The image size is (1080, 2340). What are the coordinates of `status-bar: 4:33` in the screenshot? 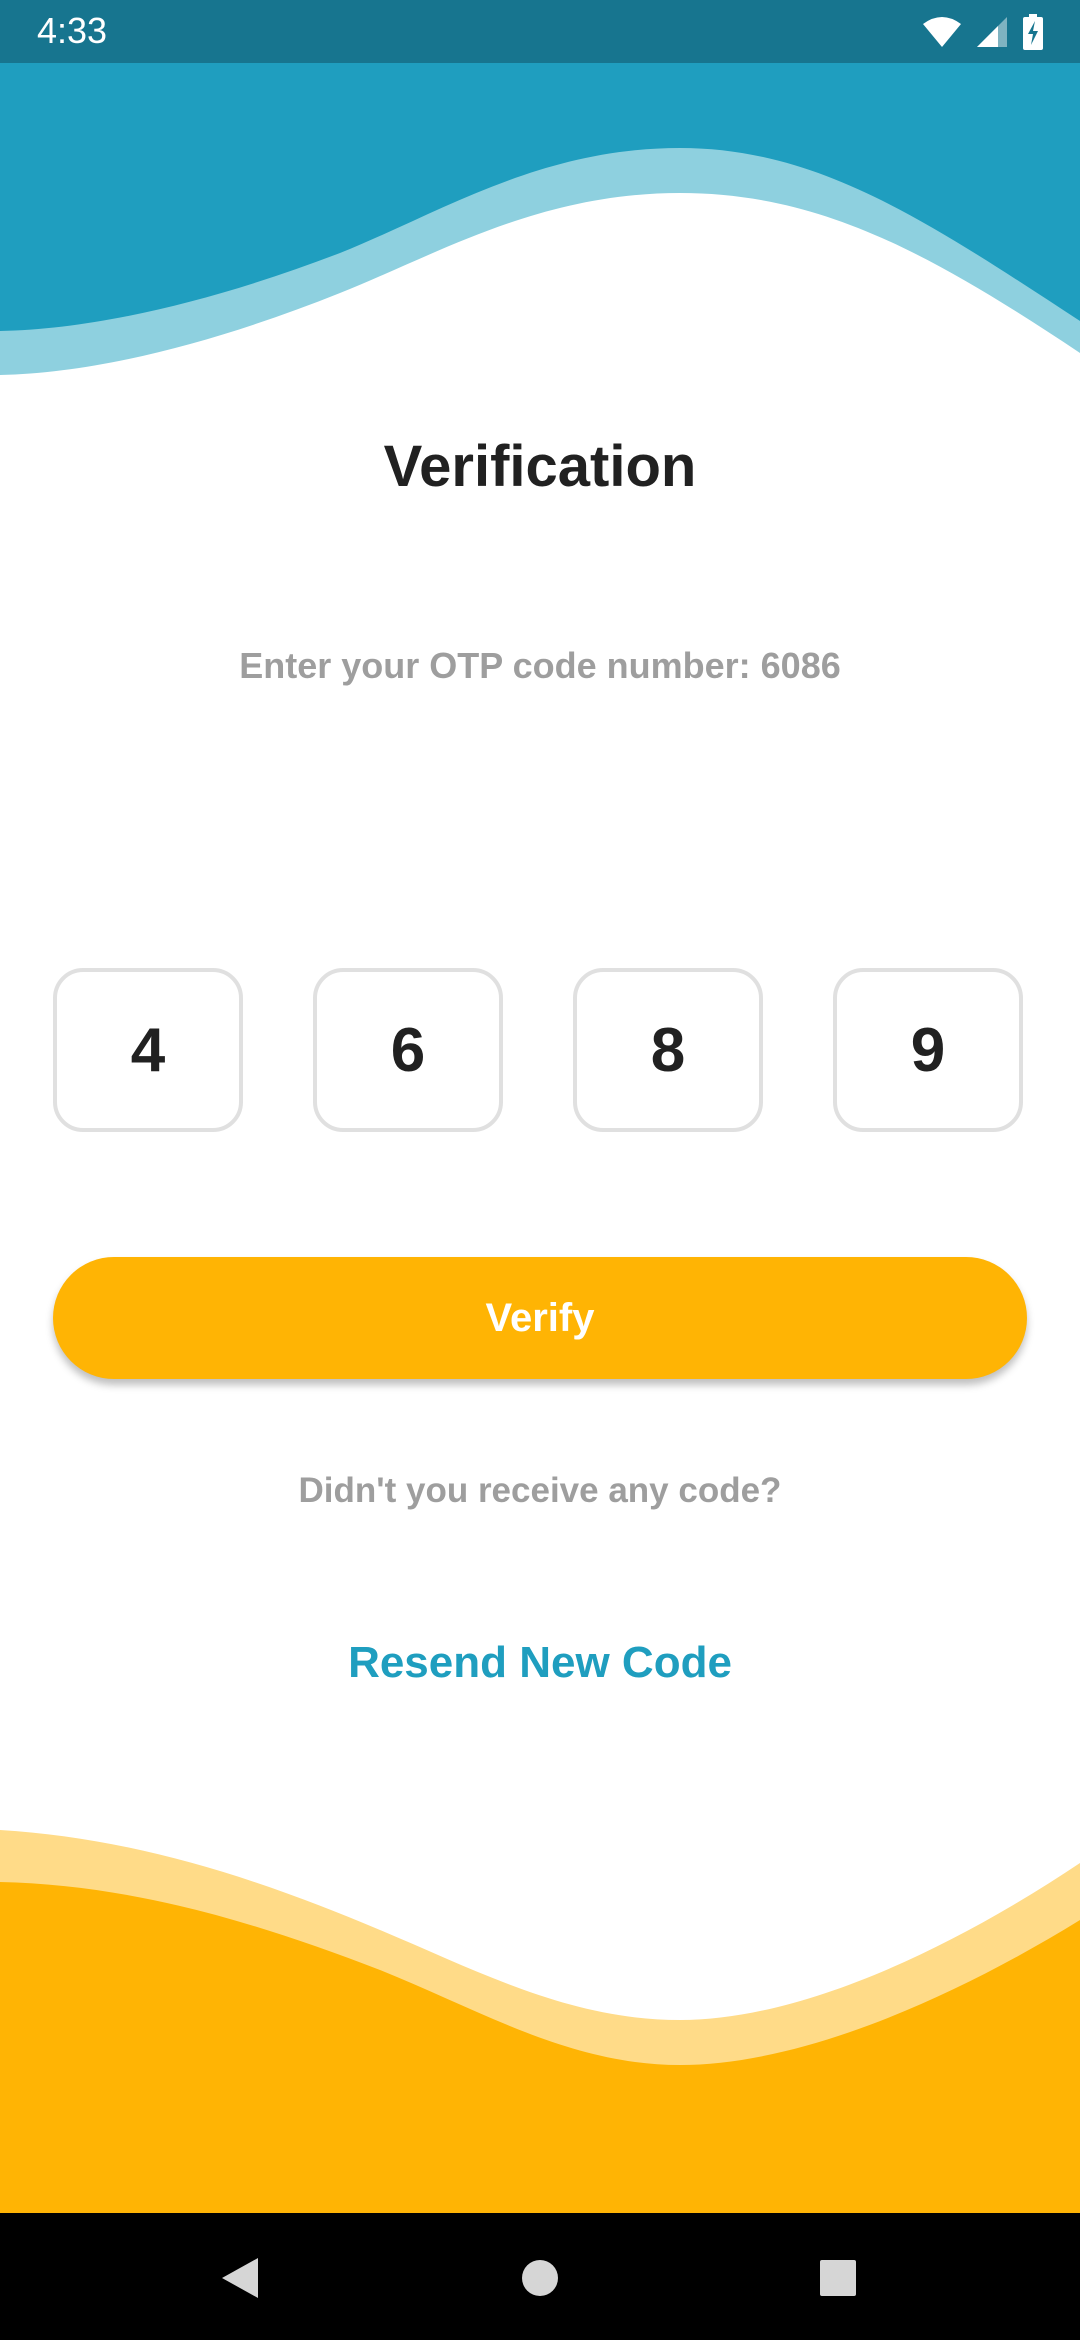 It's located at (540, 31).